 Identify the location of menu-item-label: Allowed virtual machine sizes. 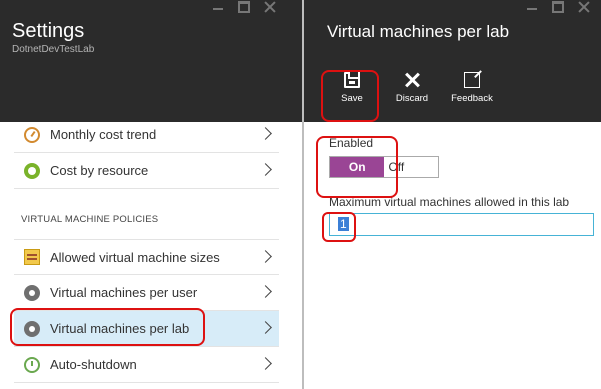
(135, 257).